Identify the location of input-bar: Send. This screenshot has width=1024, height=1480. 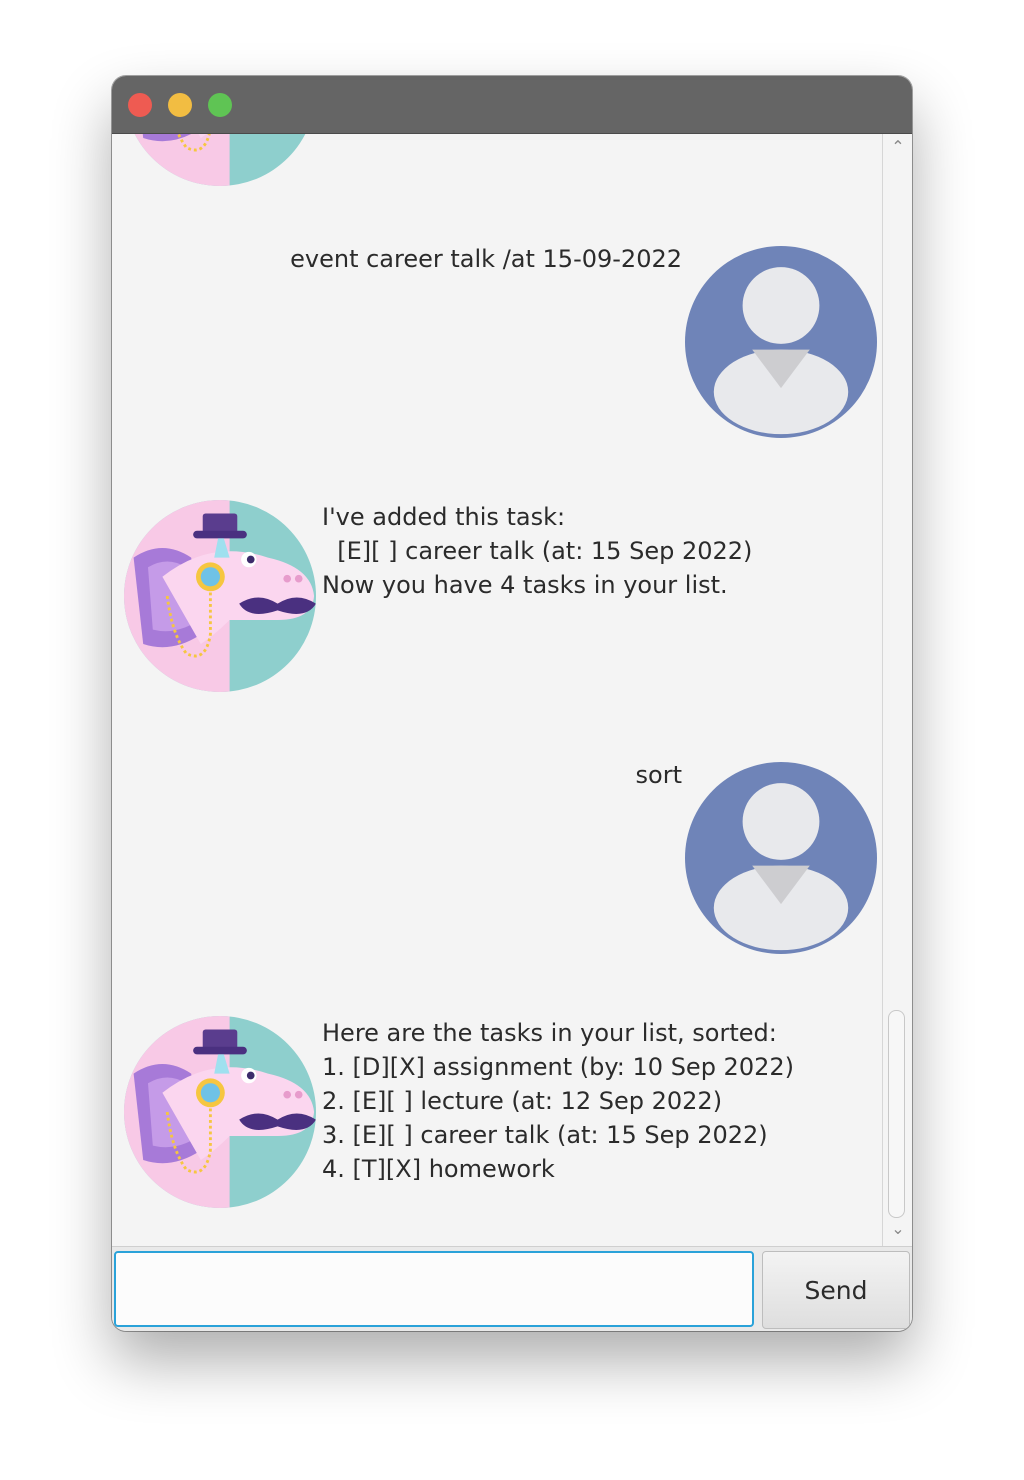
(512, 1288).